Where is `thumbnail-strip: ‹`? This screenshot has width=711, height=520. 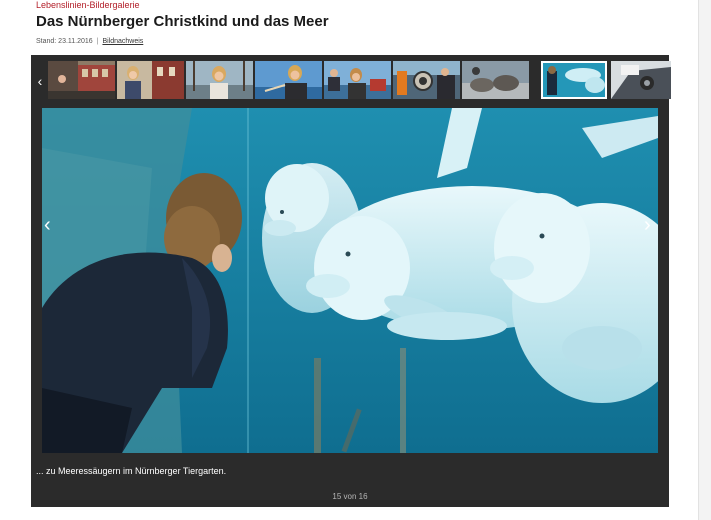
thumbnail-strip: ‹ is located at coordinates (351, 81).